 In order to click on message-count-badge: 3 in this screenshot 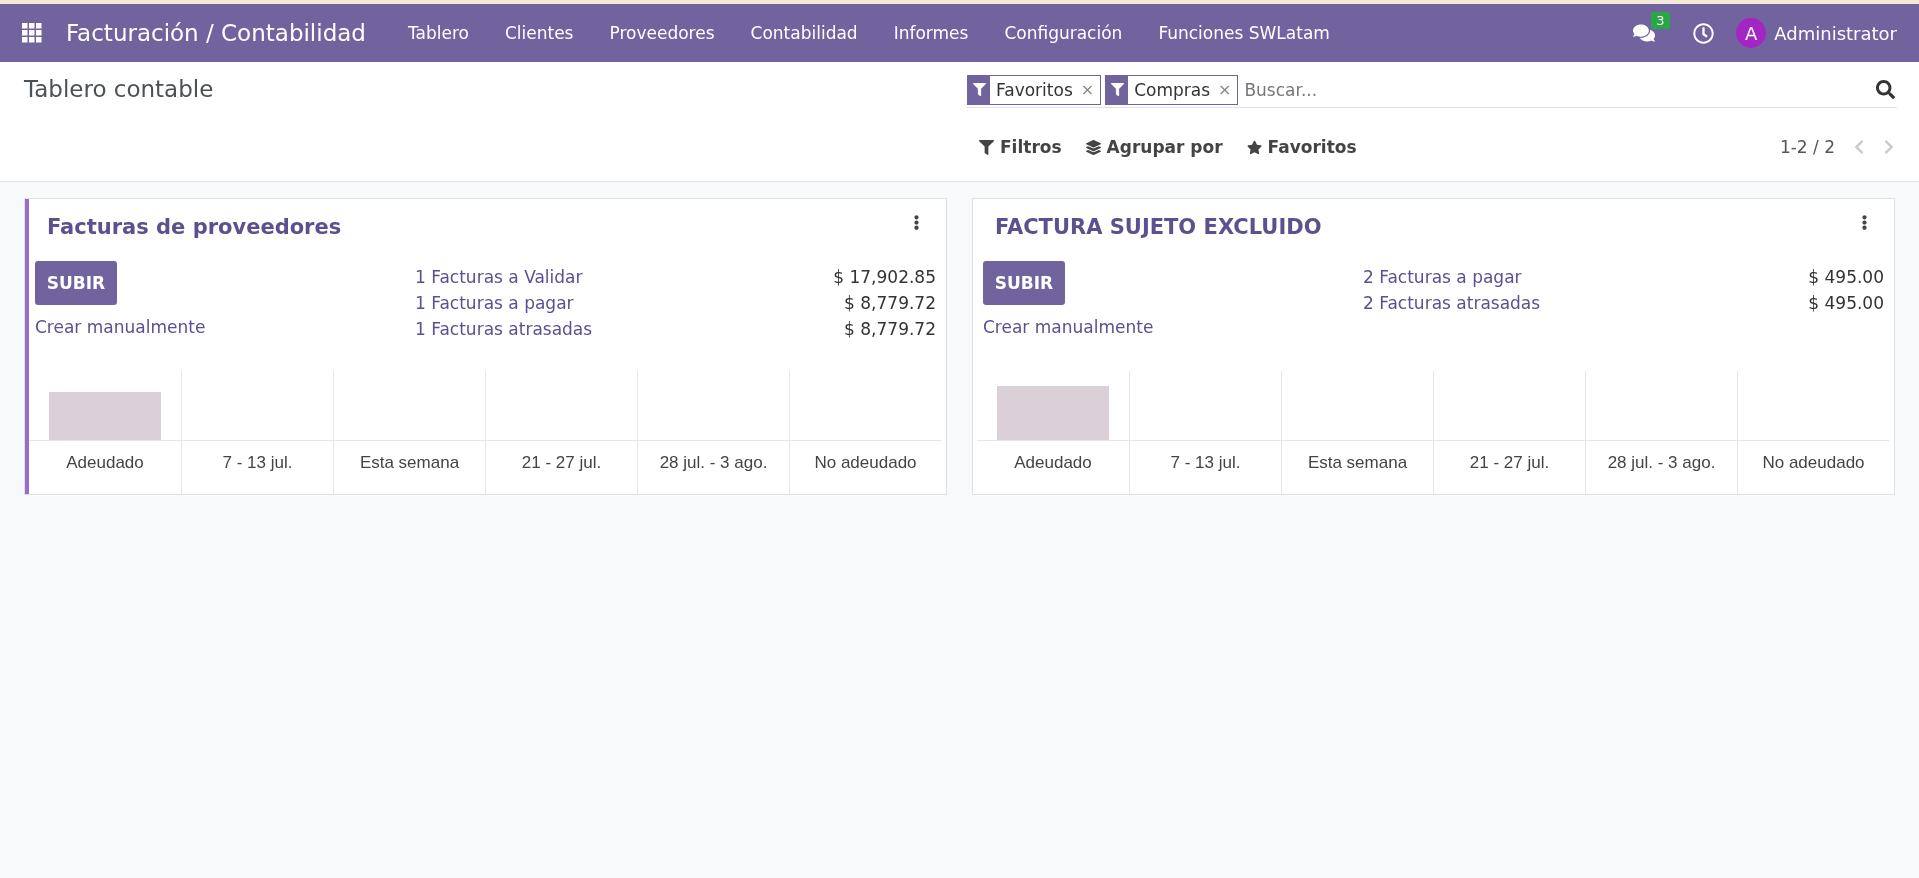, I will do `click(1660, 20)`.